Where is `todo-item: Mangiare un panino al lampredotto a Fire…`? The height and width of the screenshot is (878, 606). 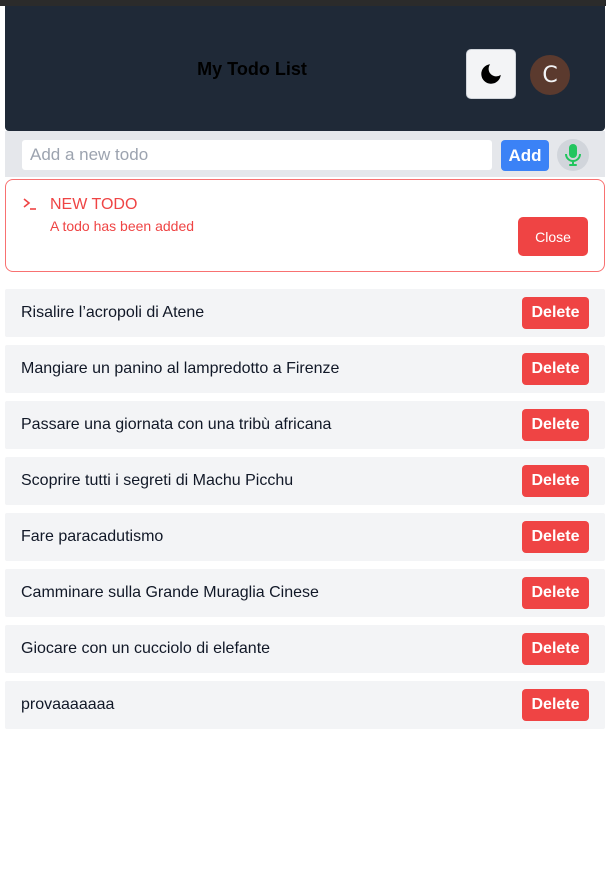 todo-item: Mangiare un panino al lampredotto a Fire… is located at coordinates (305, 369).